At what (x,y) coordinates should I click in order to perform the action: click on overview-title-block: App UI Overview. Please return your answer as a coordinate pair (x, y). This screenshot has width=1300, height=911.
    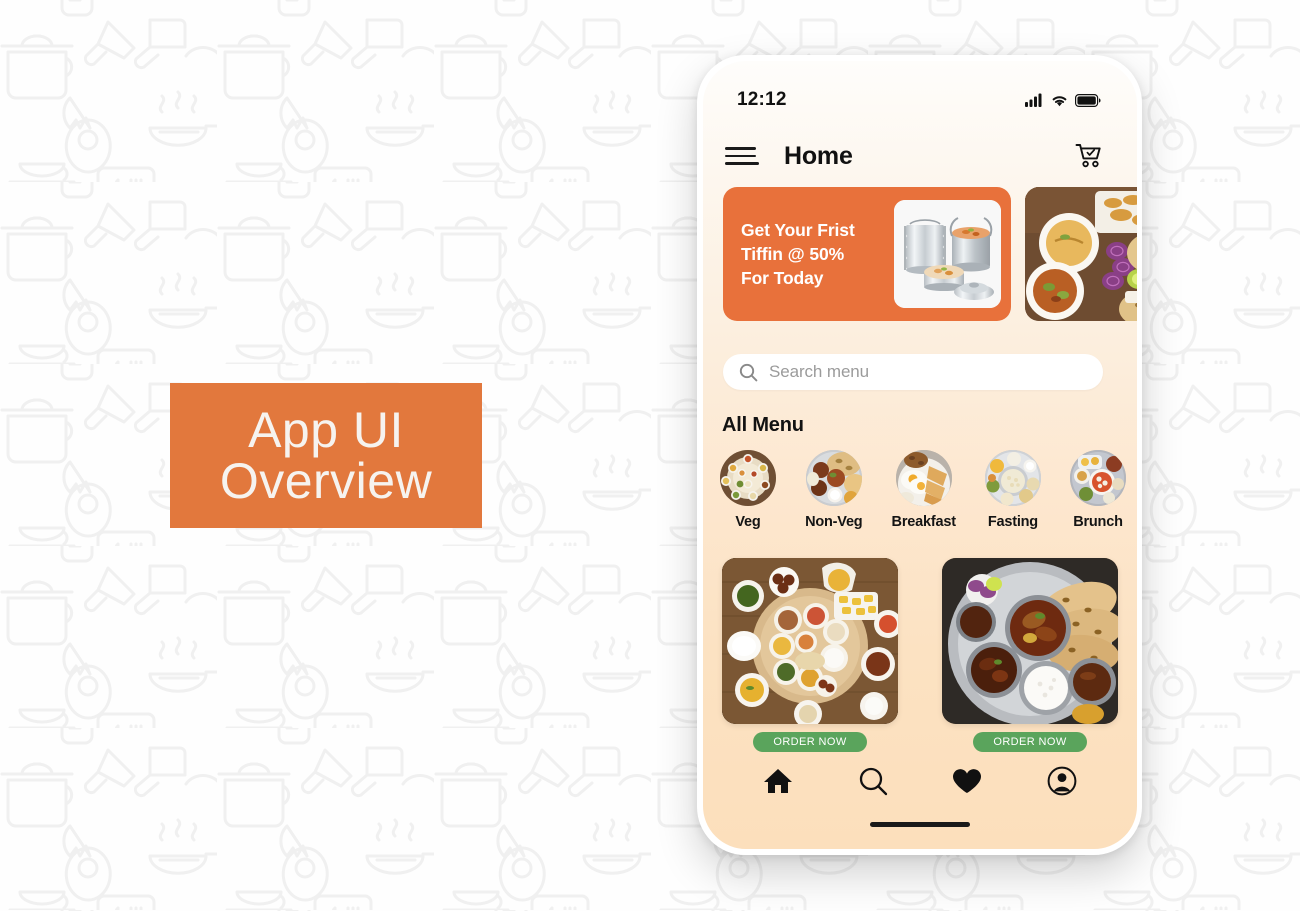
    Looking at the image, I should click on (326, 455).